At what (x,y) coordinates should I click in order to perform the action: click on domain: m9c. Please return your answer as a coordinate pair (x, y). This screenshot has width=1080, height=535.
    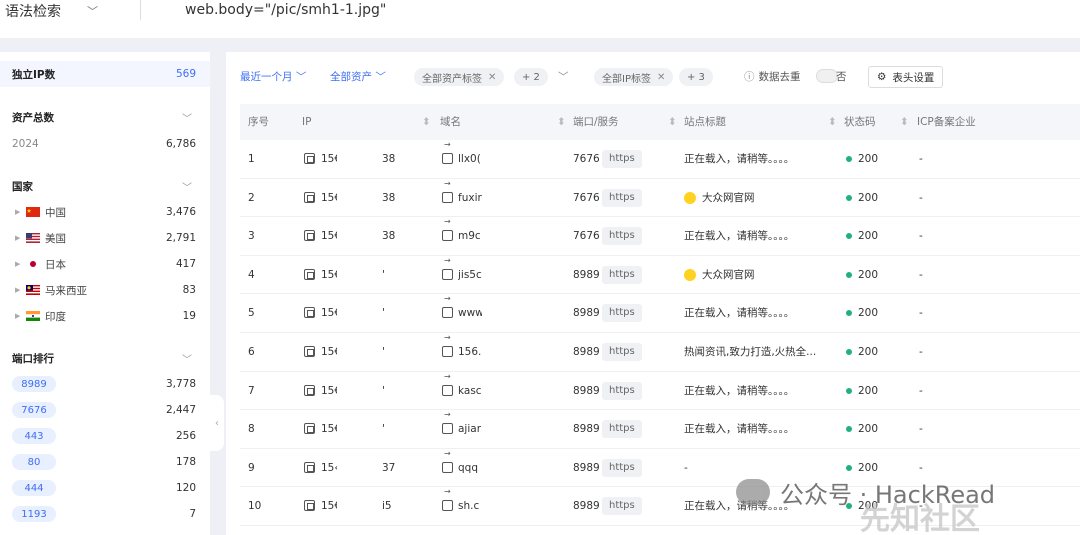
    Looking at the image, I should click on (470, 236).